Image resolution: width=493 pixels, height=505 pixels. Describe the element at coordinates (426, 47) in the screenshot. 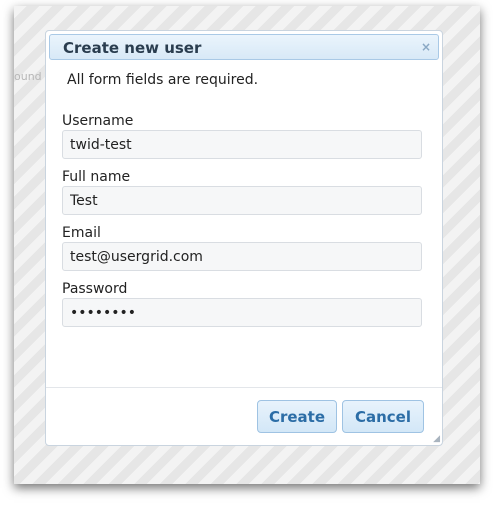

I see `close-icon: ×` at that location.